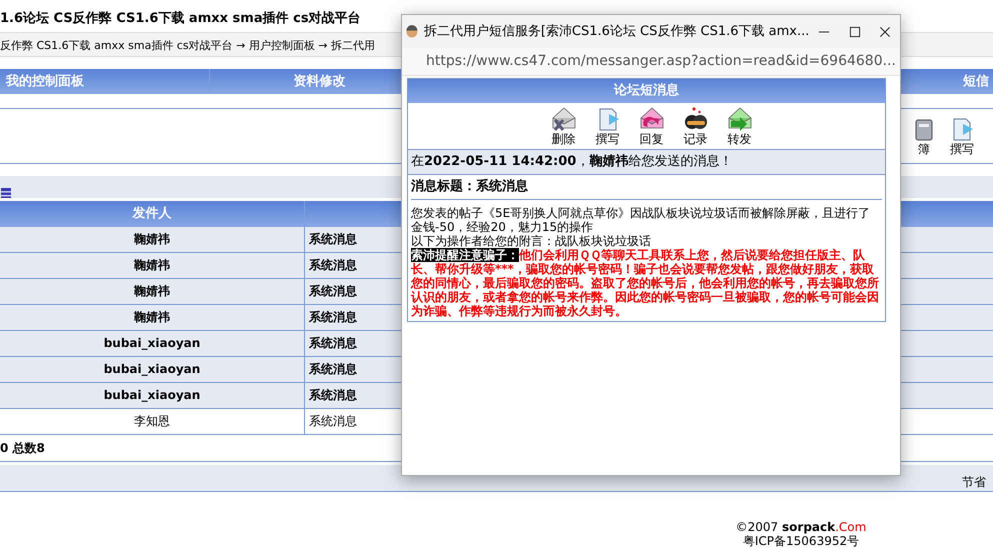 The image size is (993, 559). I want to click on breadcrumb: 反作弊 CS1.6下载 amxx sma插件 cs对战平台 → 用户控制面板 → 拆二代用, so click(188, 45).